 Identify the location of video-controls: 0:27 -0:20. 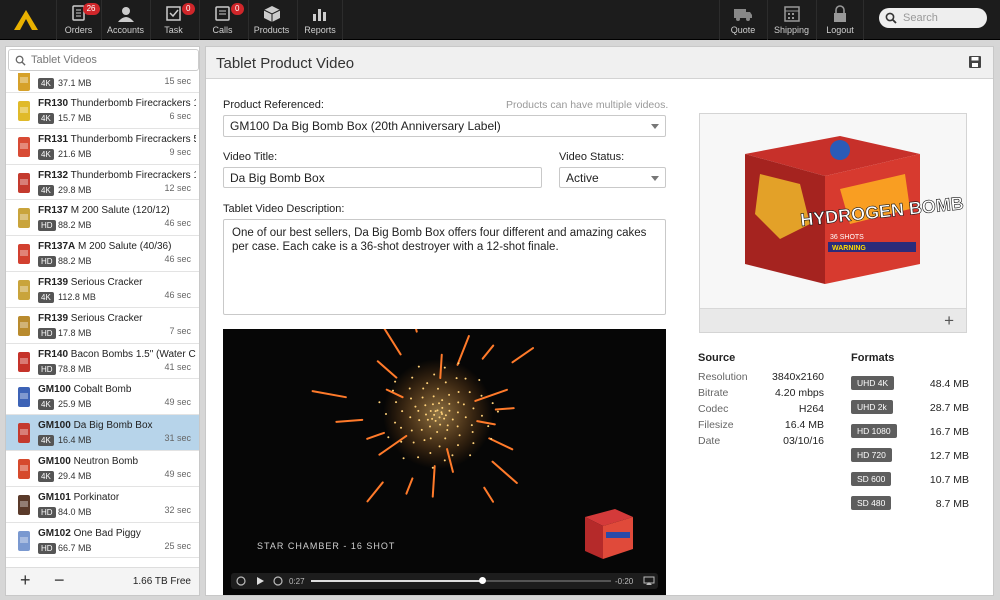
(444, 581).